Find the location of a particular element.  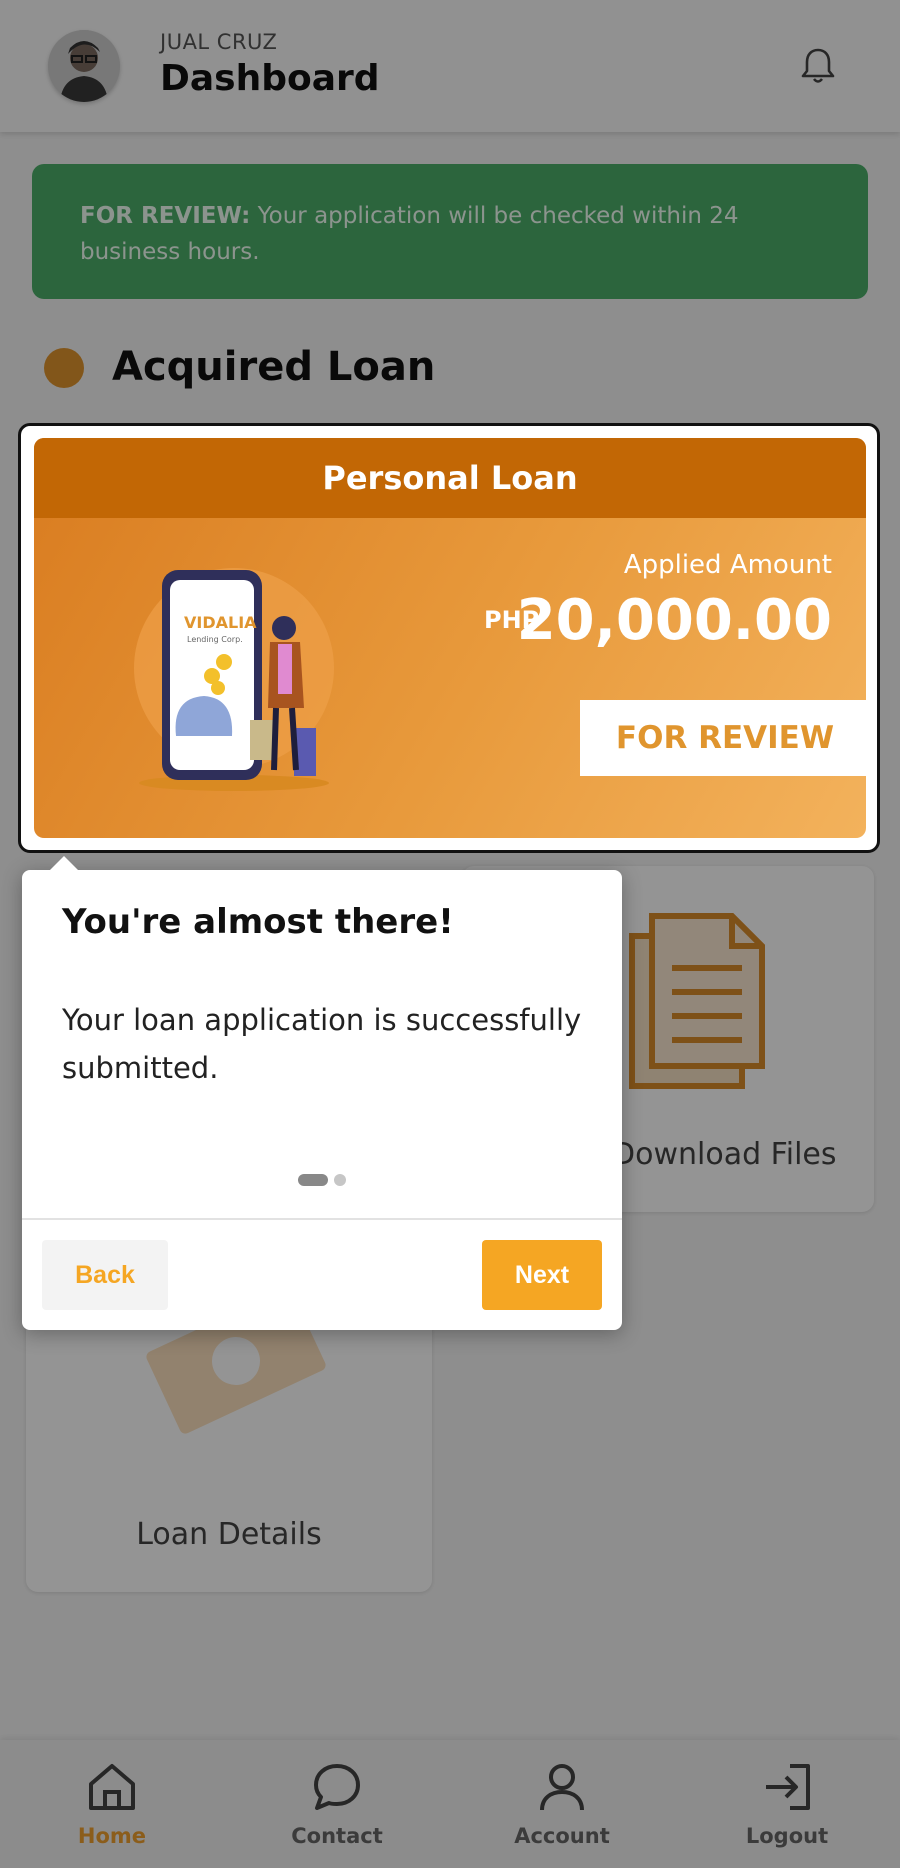

loan-type: Personal Loan is located at coordinates (450, 478).